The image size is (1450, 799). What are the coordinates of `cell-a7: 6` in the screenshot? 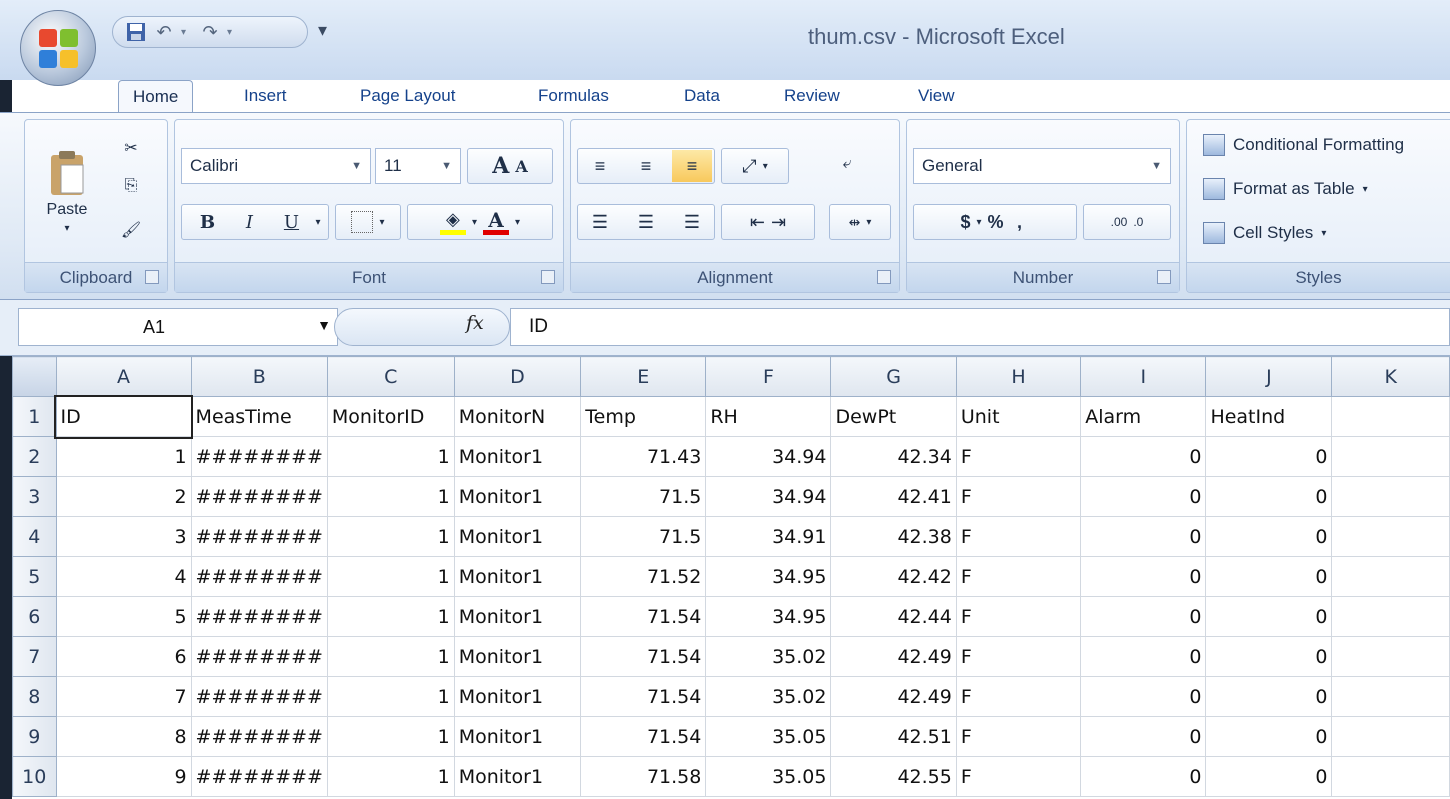 It's located at (123, 656).